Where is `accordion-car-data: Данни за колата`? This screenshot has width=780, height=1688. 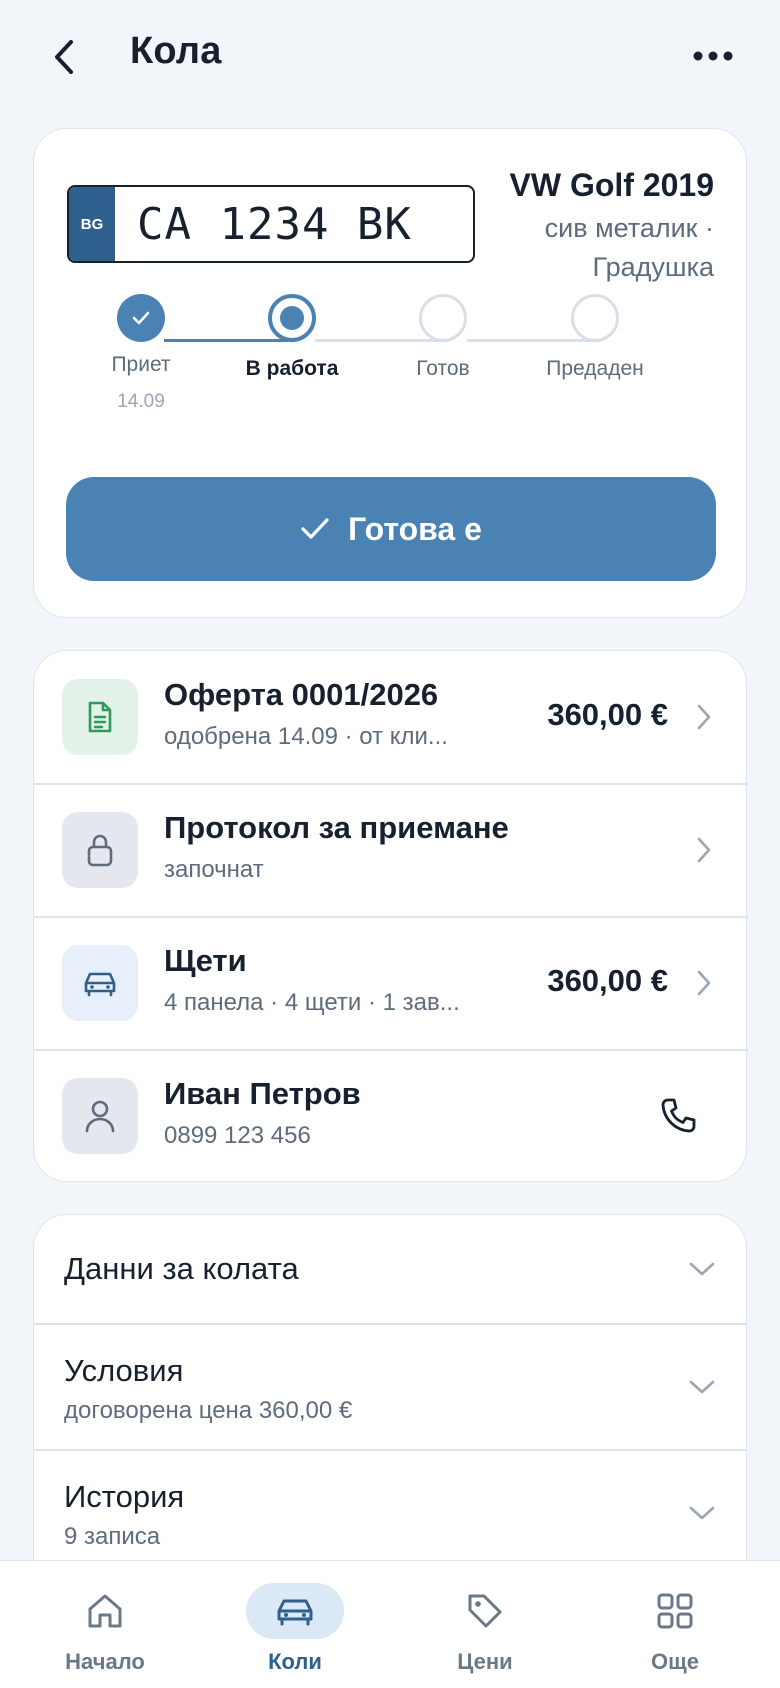 accordion-car-data: Данни за колата is located at coordinates (390, 1269).